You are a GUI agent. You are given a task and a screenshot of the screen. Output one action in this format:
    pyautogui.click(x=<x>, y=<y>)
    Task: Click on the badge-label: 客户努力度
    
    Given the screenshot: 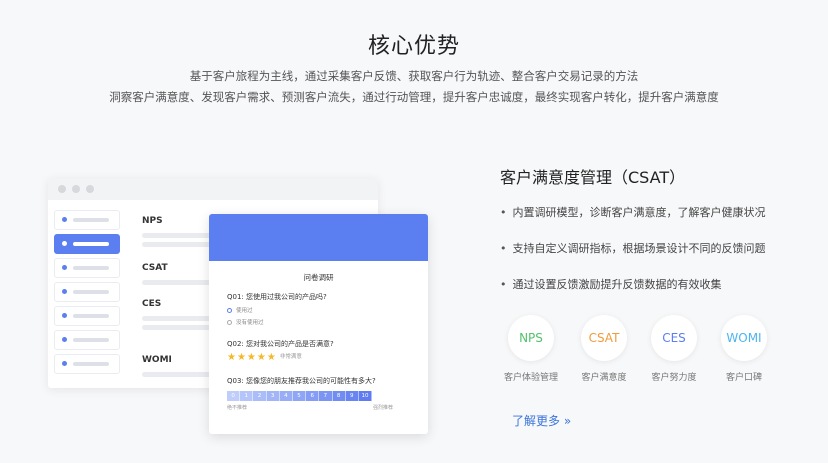 What is the action you would take?
    pyautogui.click(x=674, y=378)
    